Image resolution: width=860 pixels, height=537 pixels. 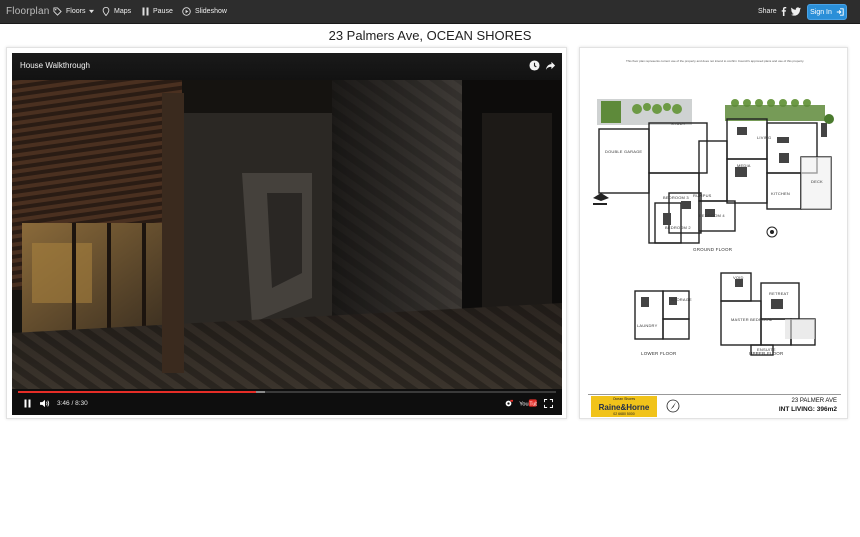 I want to click on map-pin-icon, so click(x=106, y=11).